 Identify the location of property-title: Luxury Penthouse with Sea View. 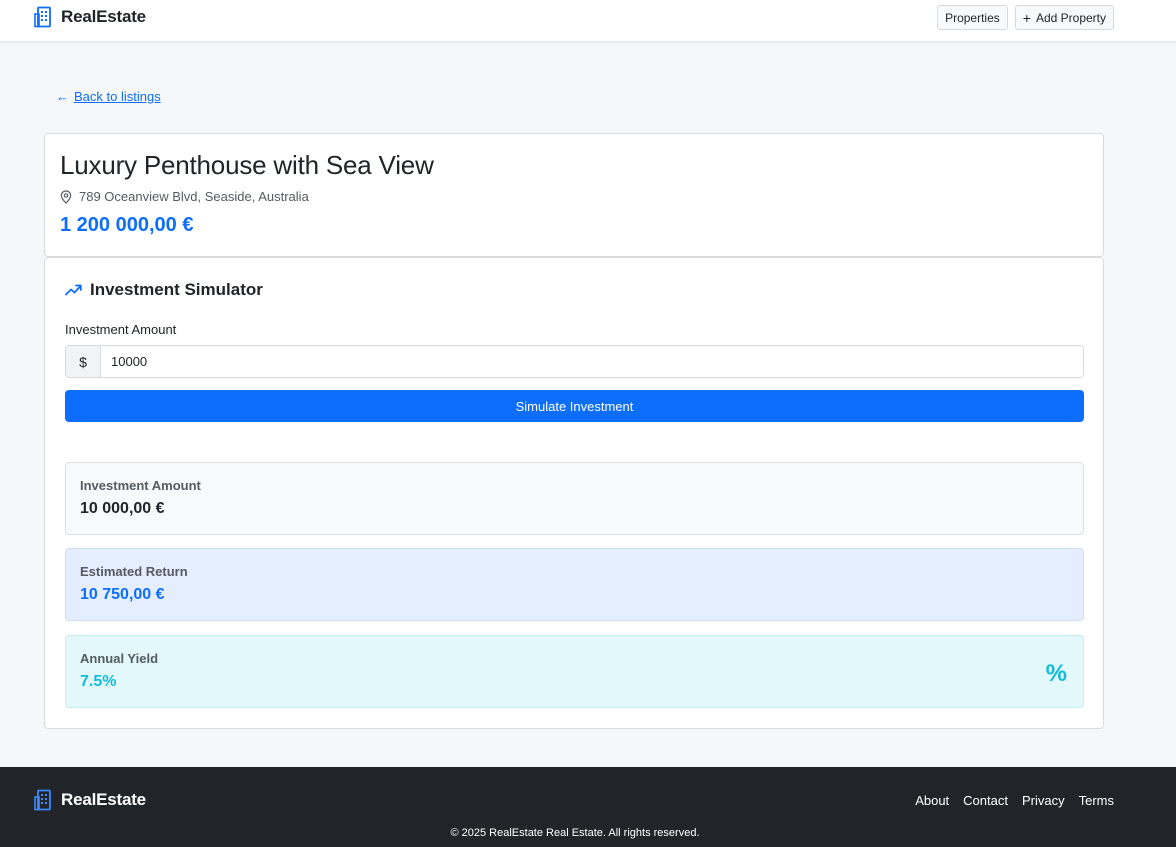
(247, 165).